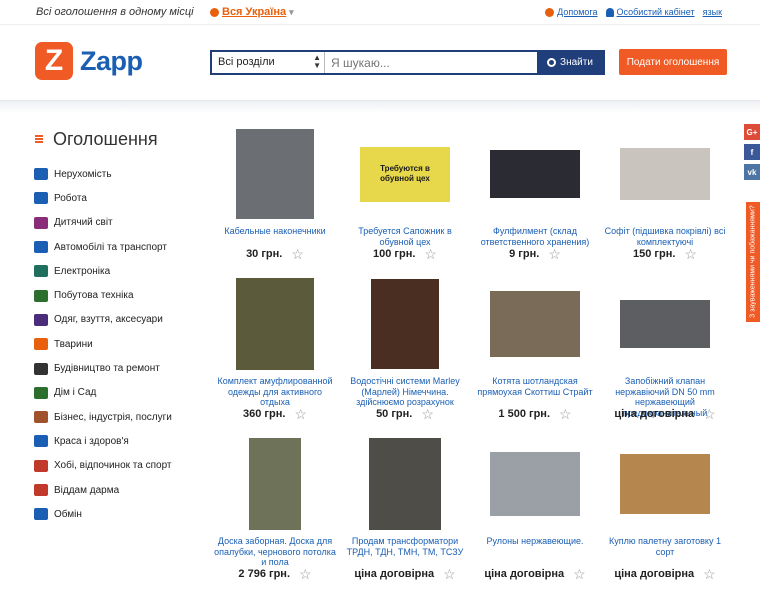  What do you see at coordinates (264, 254) in the screenshot?
I see `listing-price: 30 грн.` at bounding box center [264, 254].